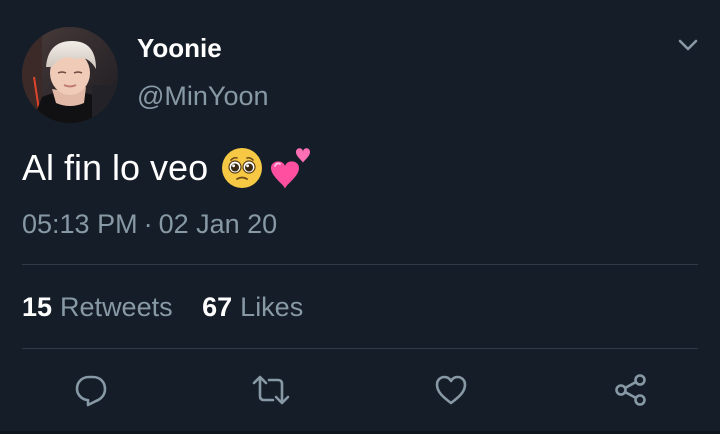  Describe the element at coordinates (217, 307) in the screenshot. I see `likes-count: 67` at that location.